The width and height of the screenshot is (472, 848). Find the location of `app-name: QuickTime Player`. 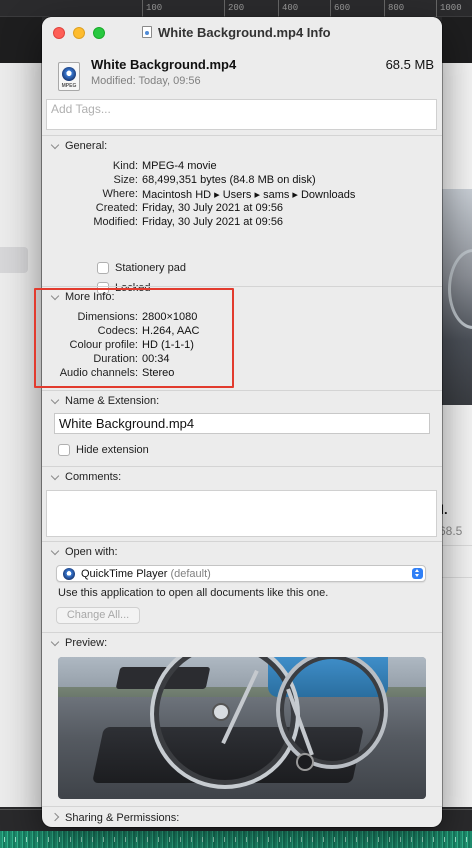

app-name: QuickTime Player is located at coordinates (124, 574).